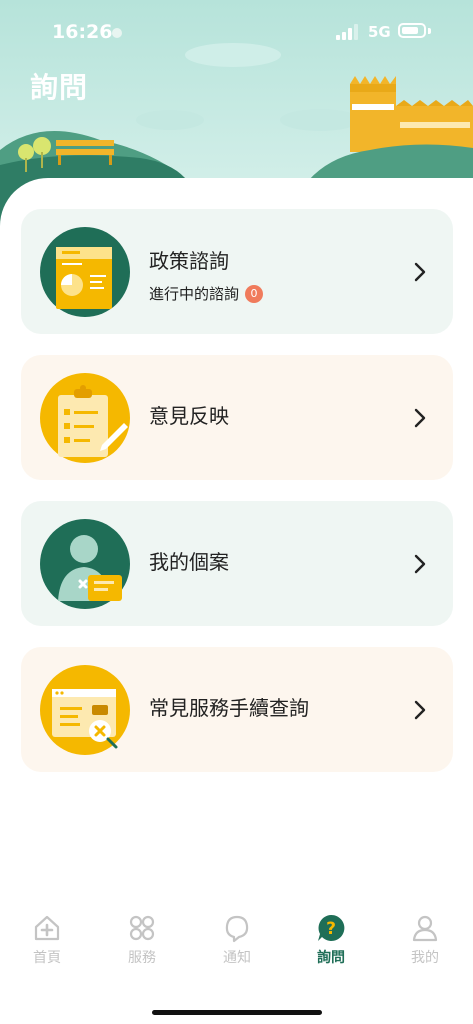 The image size is (473, 1024). What do you see at coordinates (425, 928) in the screenshot?
I see `profile-icon` at bounding box center [425, 928].